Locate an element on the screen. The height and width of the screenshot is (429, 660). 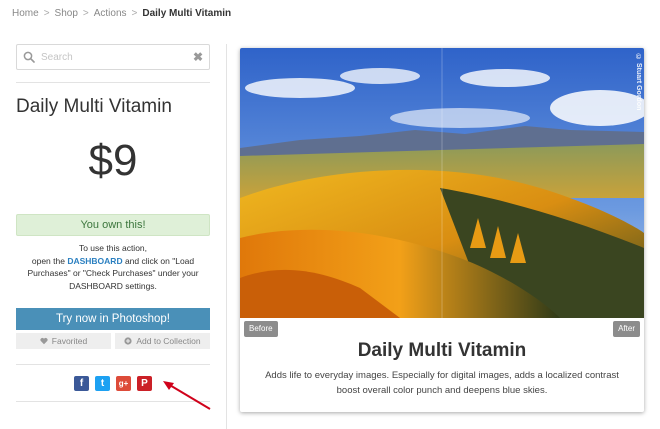
pinterest-icon: P is located at coordinates (144, 383).